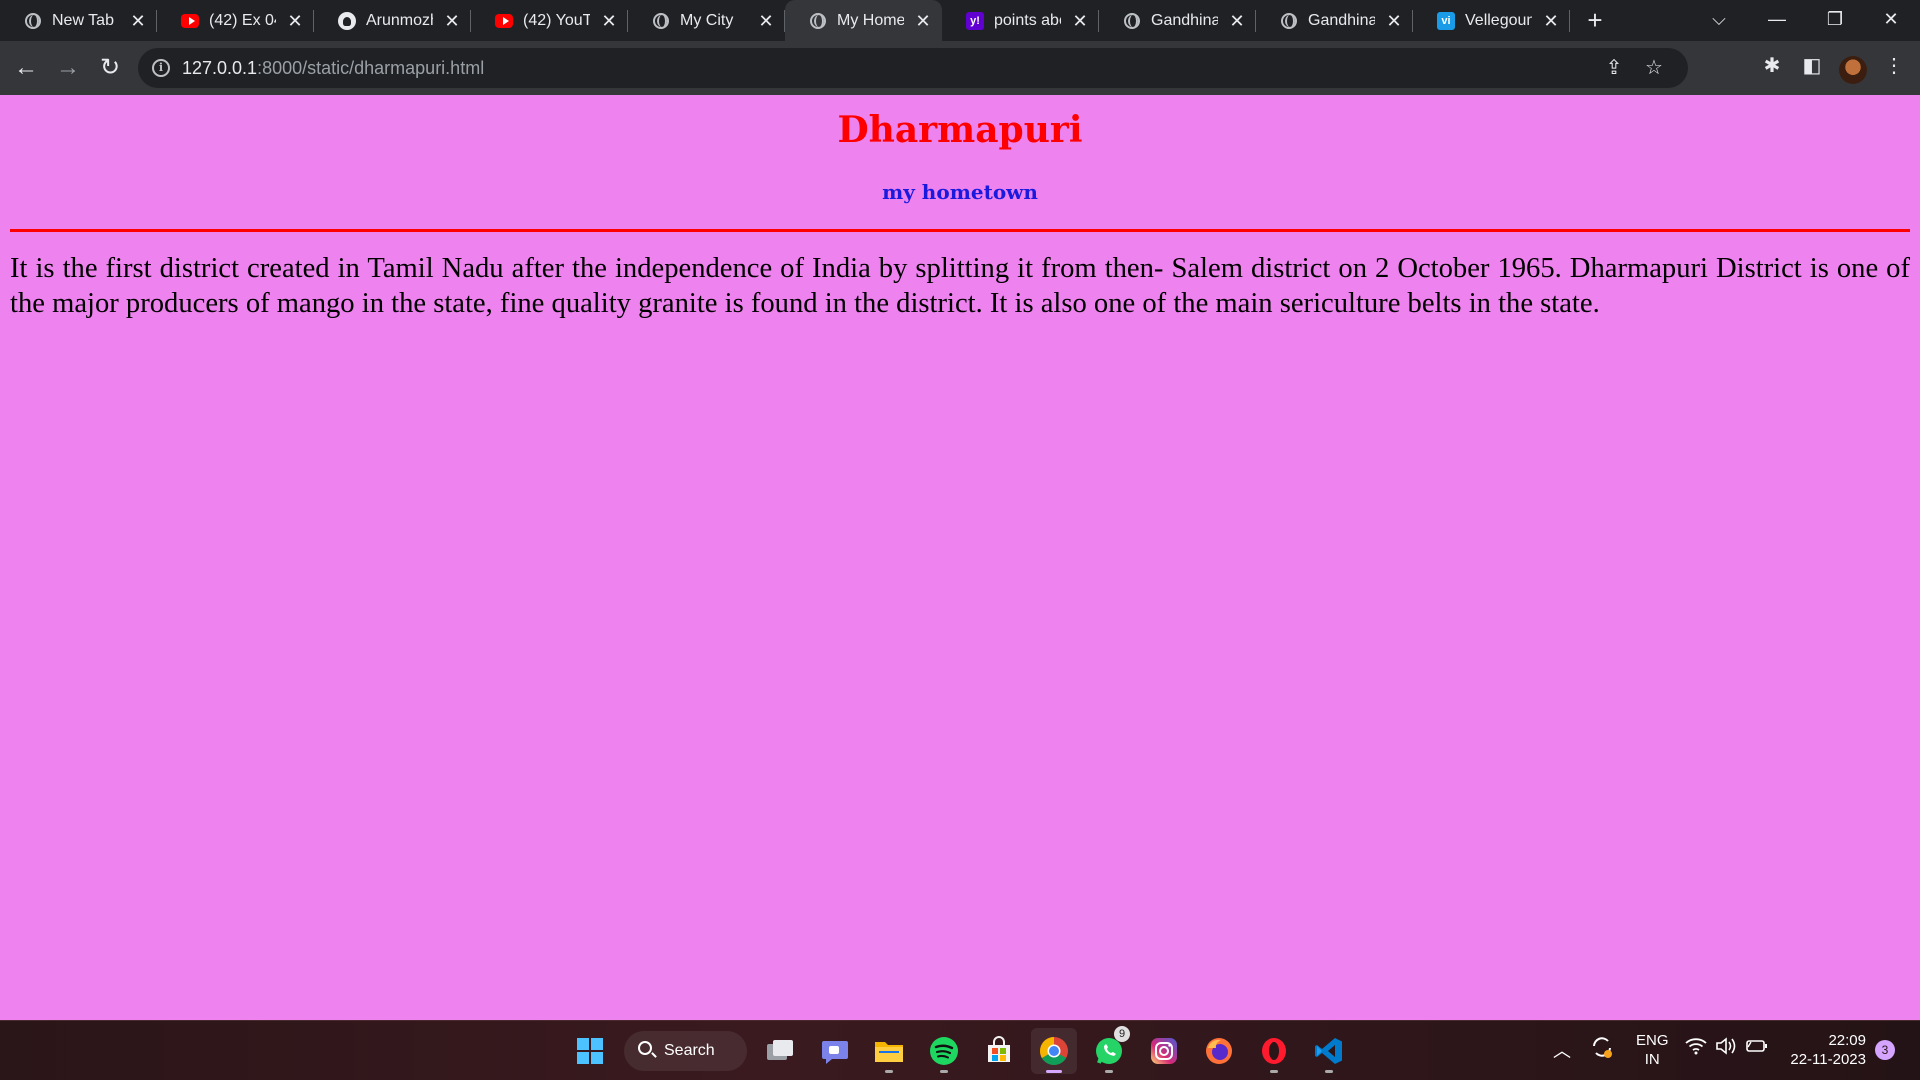 This screenshot has height=1080, width=1920. What do you see at coordinates (1696, 1048) in the screenshot?
I see `wifi-icon` at bounding box center [1696, 1048].